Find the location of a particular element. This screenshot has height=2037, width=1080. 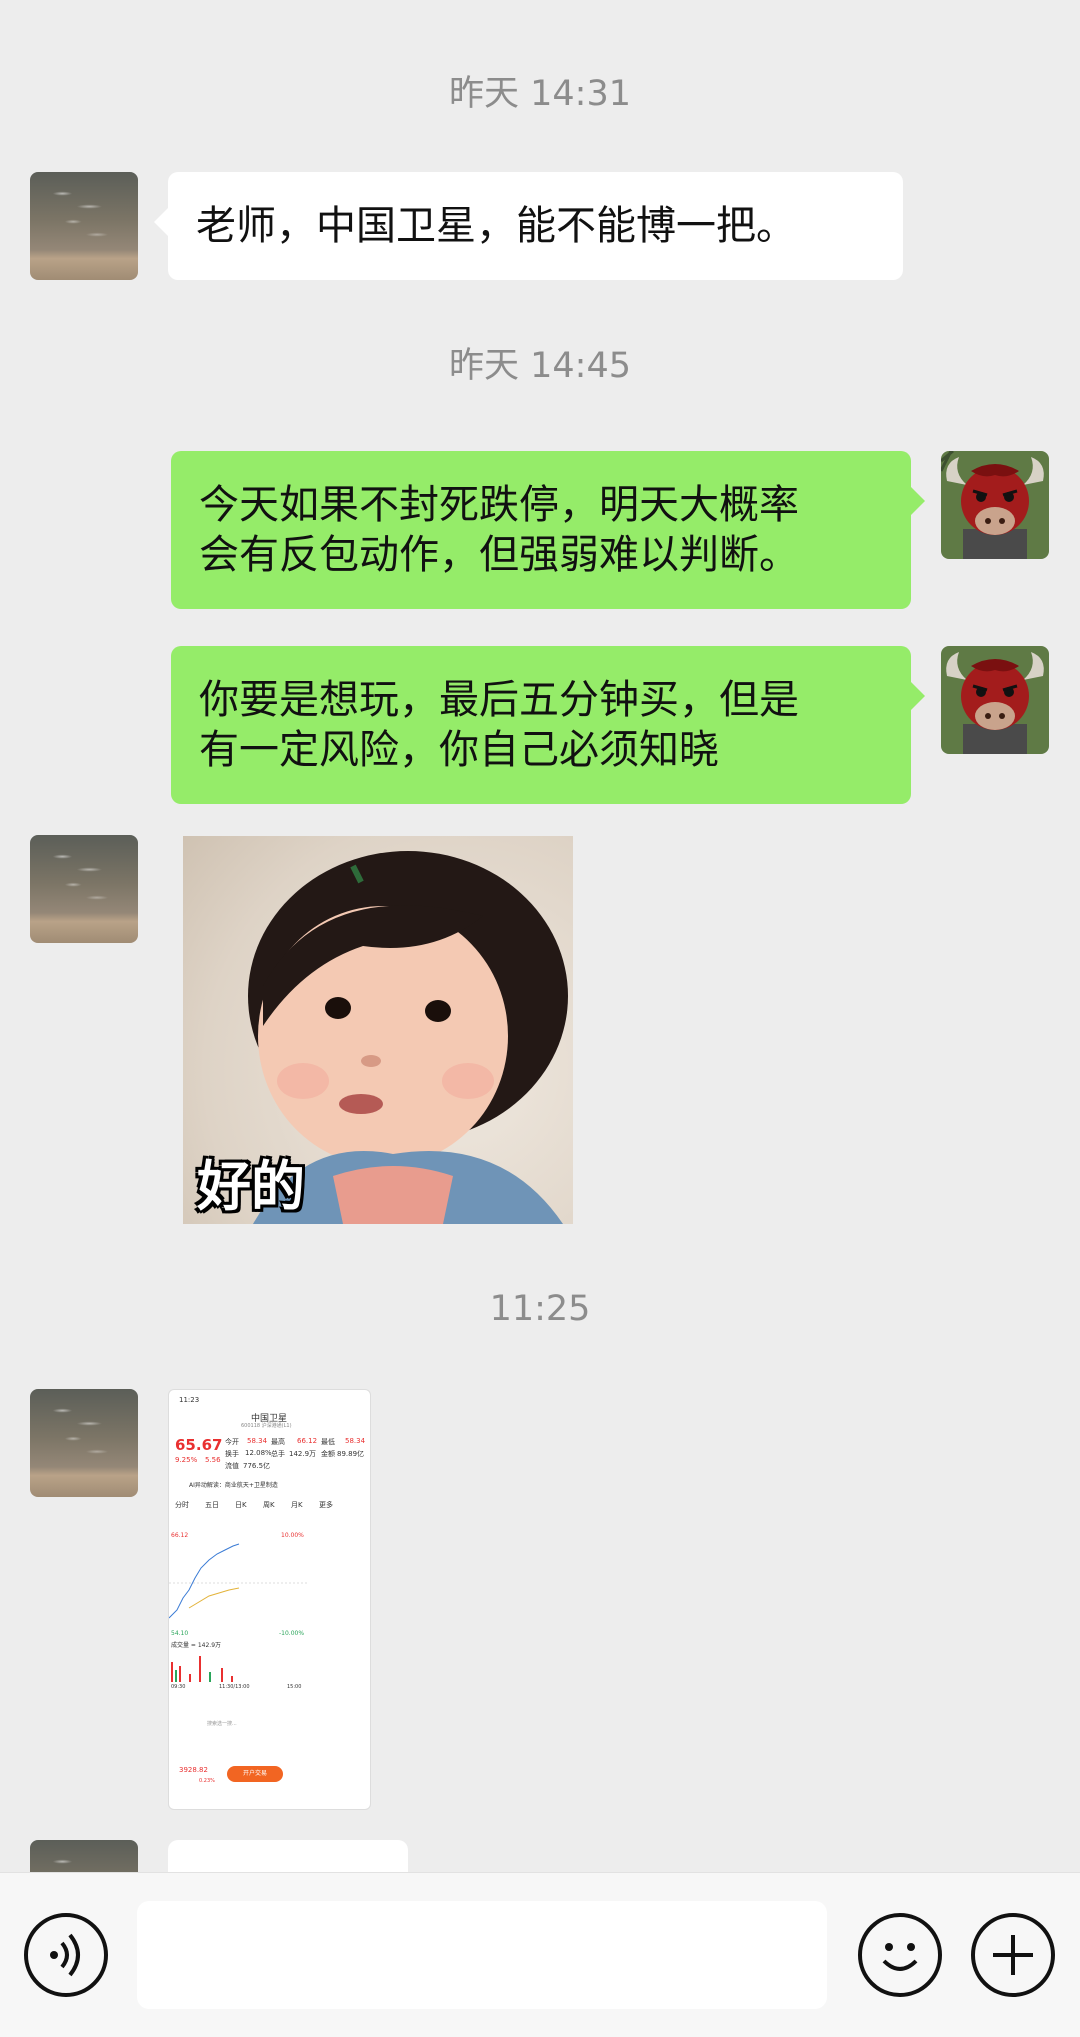

change-value: 5.56 is located at coordinates (213, 1460).